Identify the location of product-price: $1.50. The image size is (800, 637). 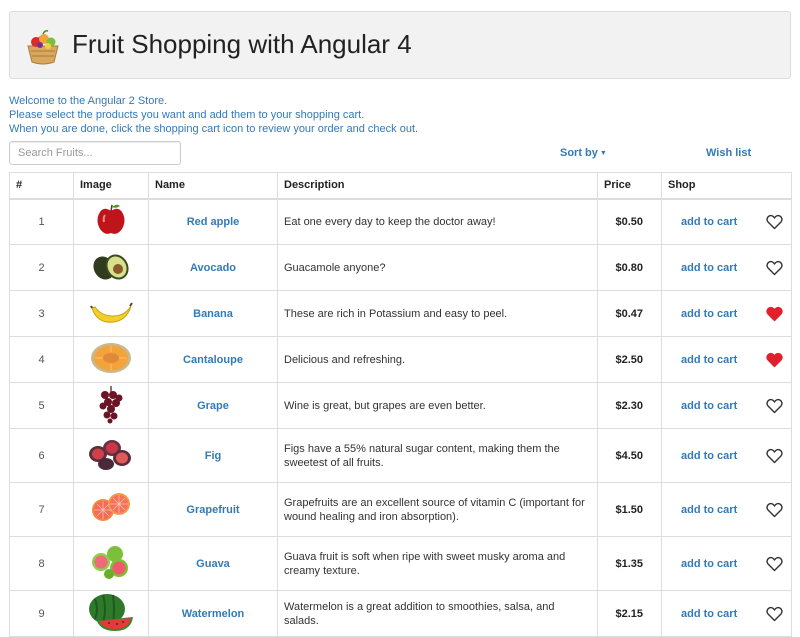
(629, 509).